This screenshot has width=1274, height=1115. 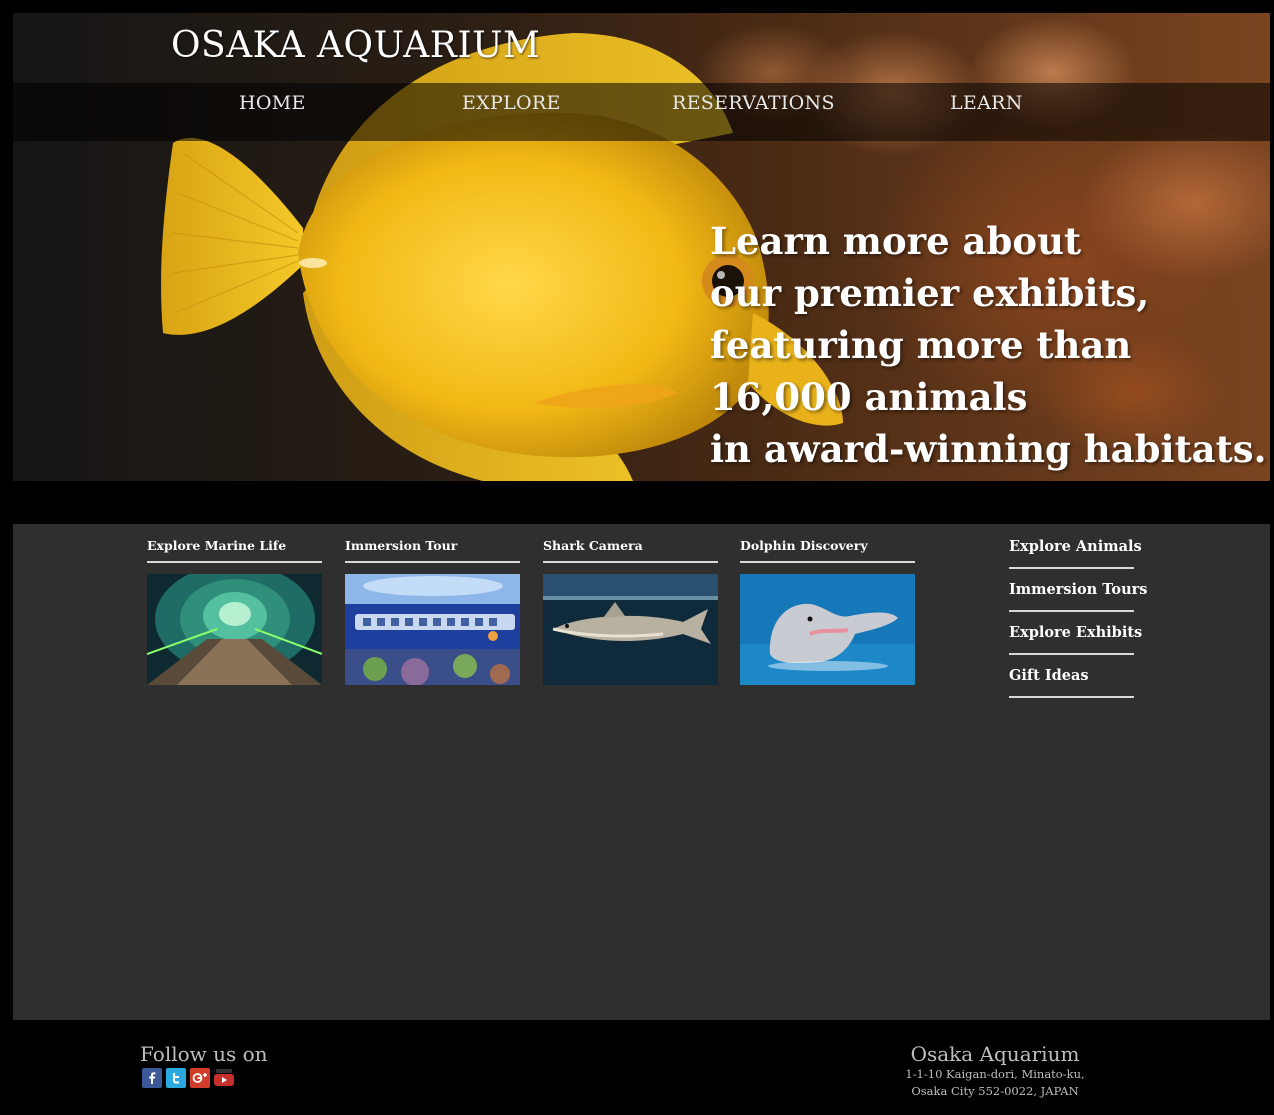 I want to click on footer-org-name: Osaka Aquarium, so click(x=995, y=1054).